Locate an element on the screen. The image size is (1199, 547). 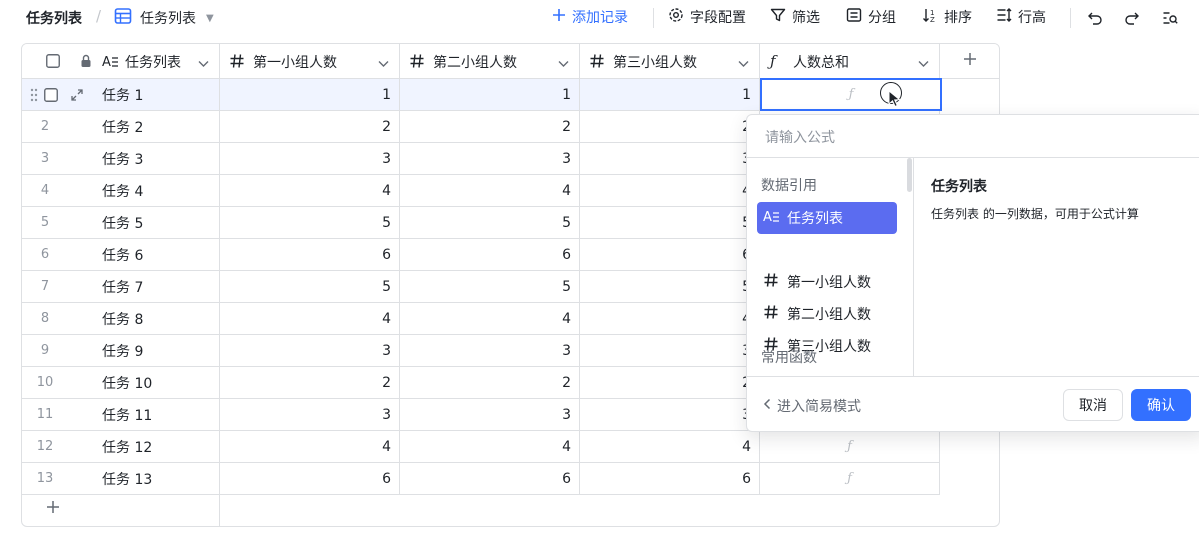
row-number: 3 is located at coordinates (45, 159).